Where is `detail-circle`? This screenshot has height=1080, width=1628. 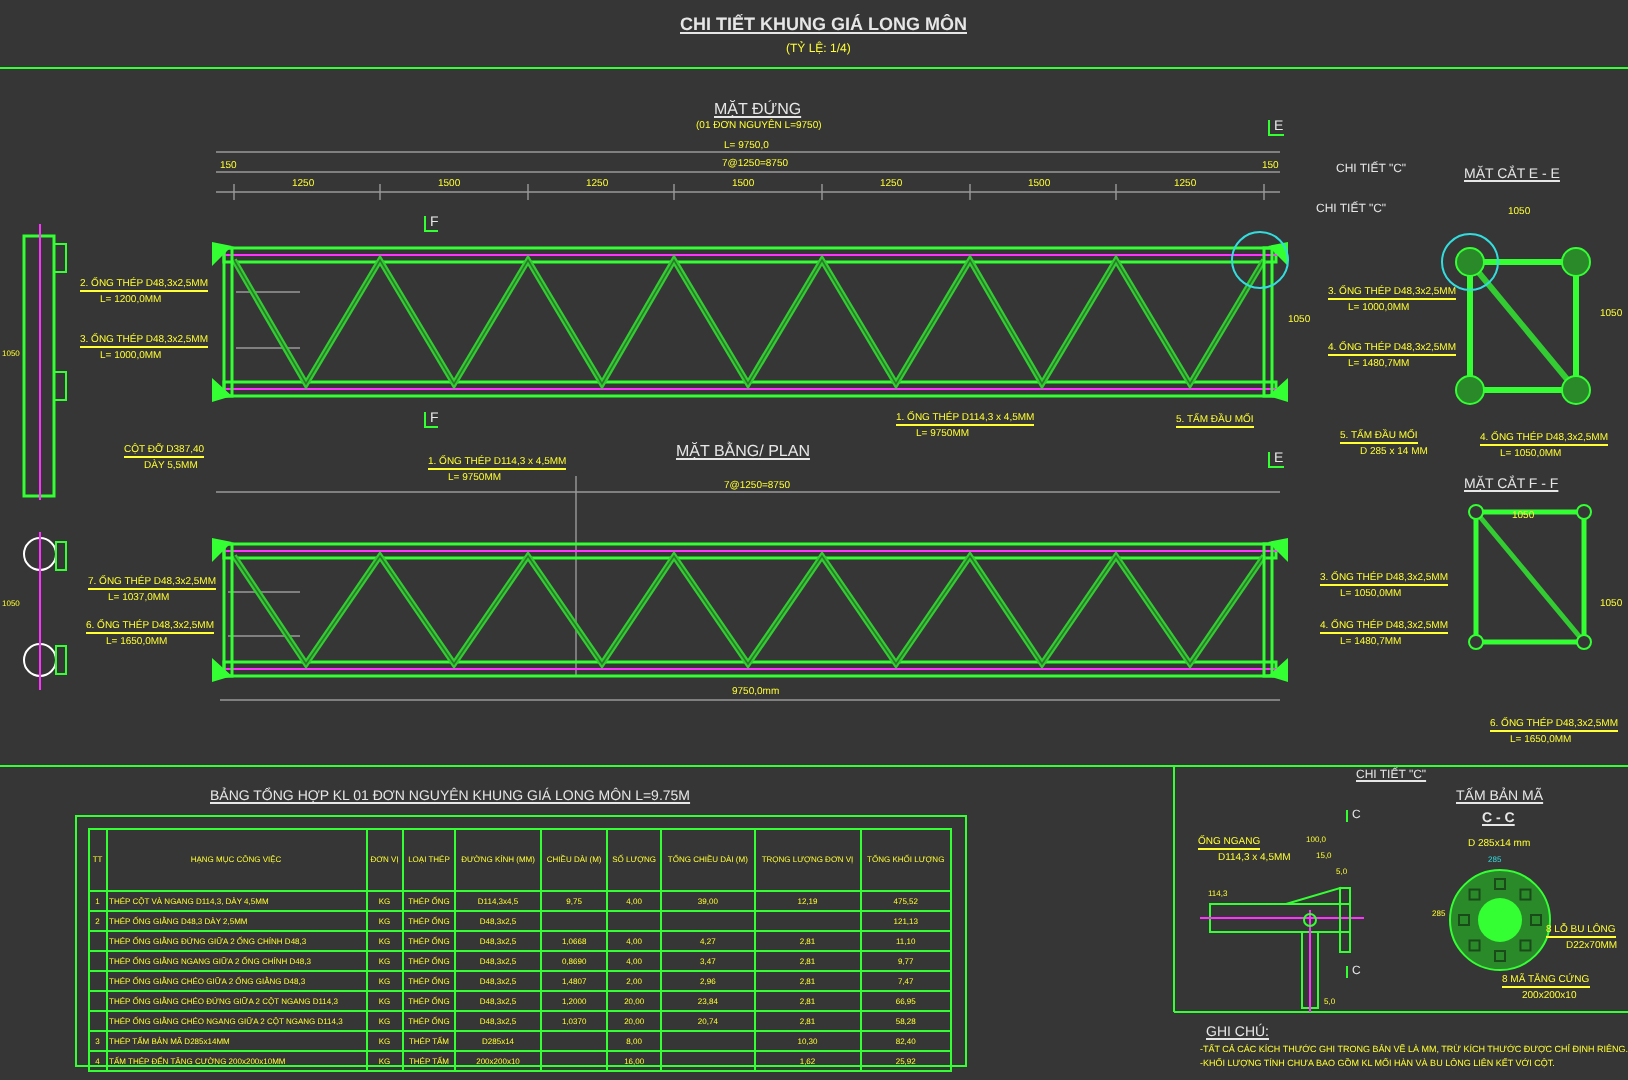
detail-circle is located at coordinates (1260, 260).